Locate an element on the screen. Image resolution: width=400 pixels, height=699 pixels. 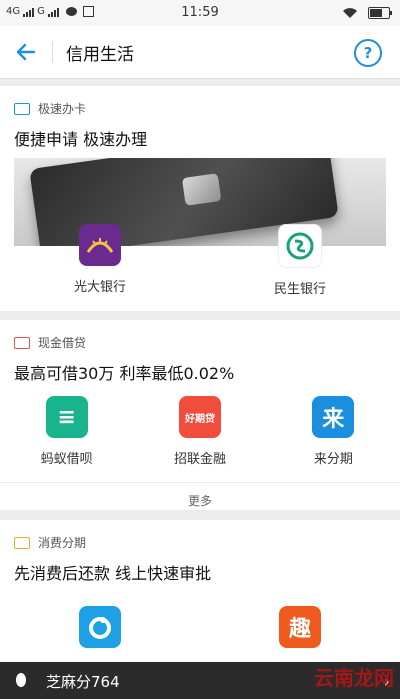
credit-card-icon is located at coordinates (22, 108).